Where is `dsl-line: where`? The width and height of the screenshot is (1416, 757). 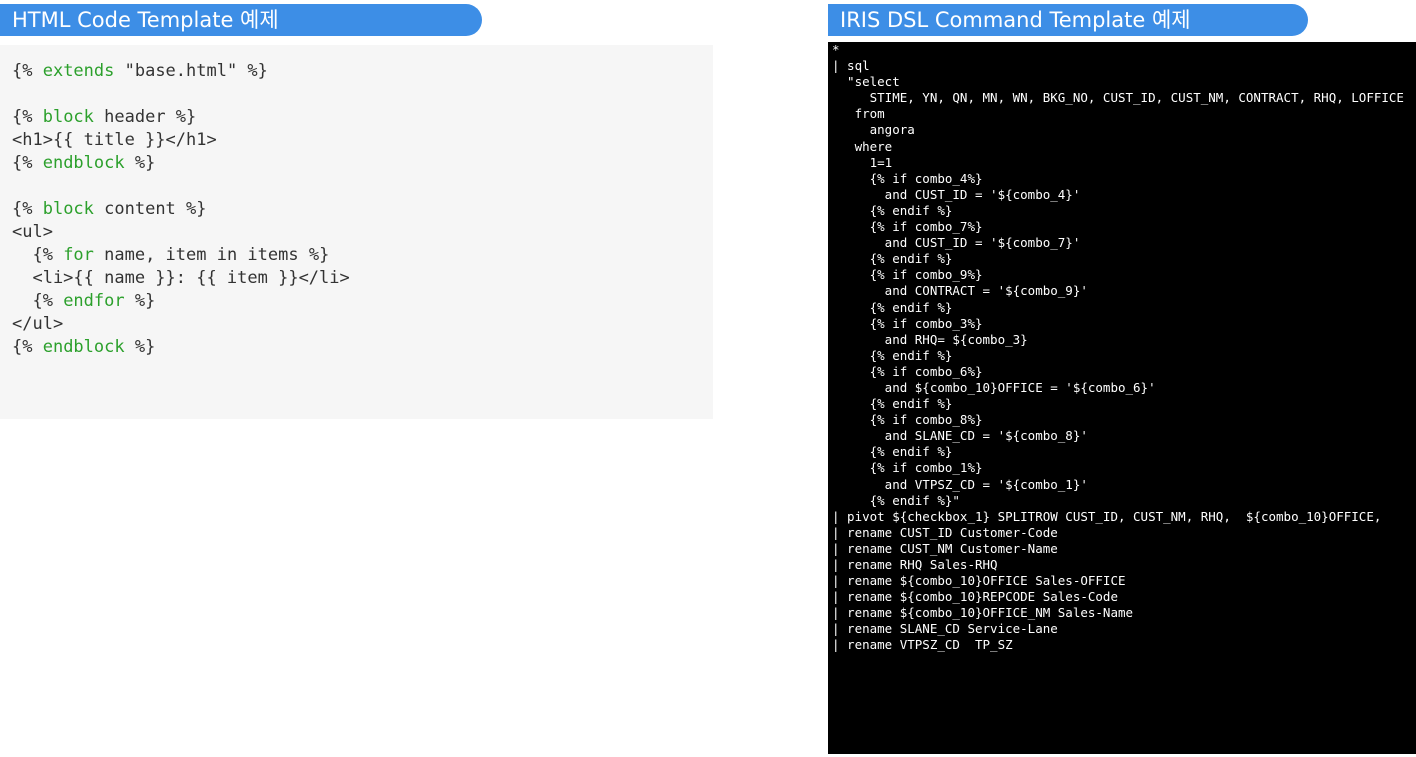 dsl-line: where is located at coordinates (862, 146).